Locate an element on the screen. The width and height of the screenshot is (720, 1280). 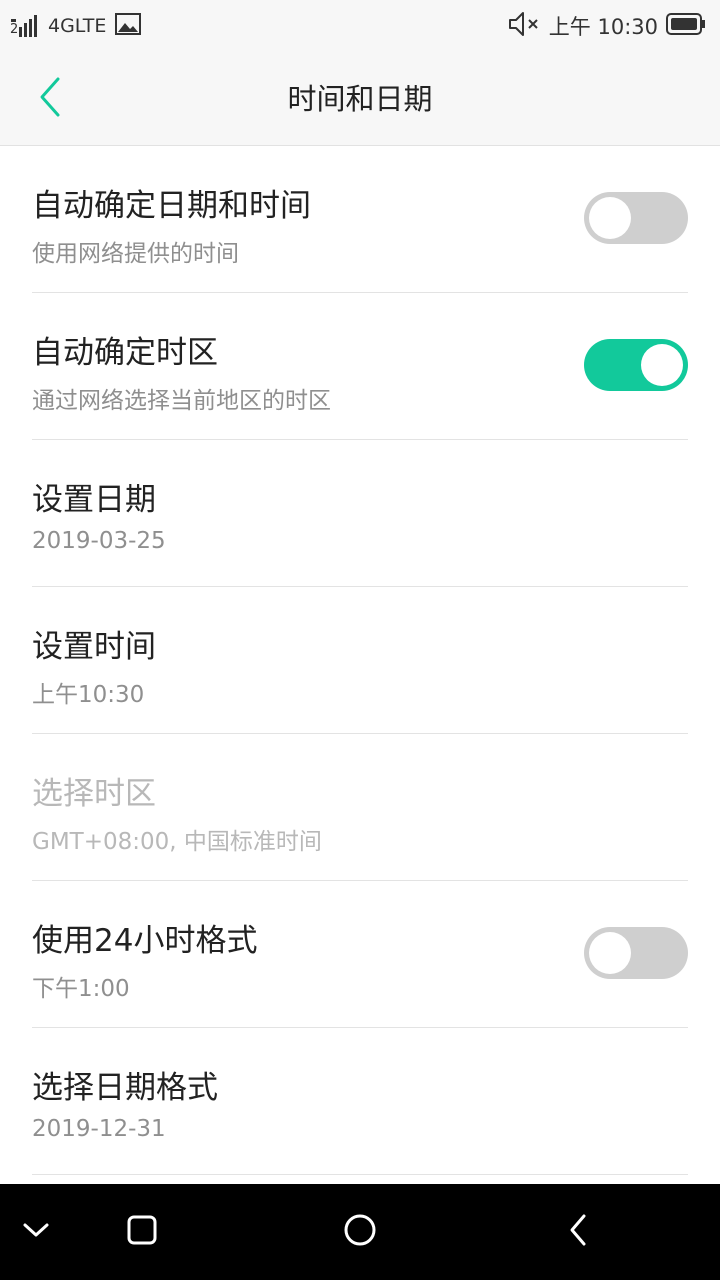
nav-back-button is located at coordinates (578, 1232).